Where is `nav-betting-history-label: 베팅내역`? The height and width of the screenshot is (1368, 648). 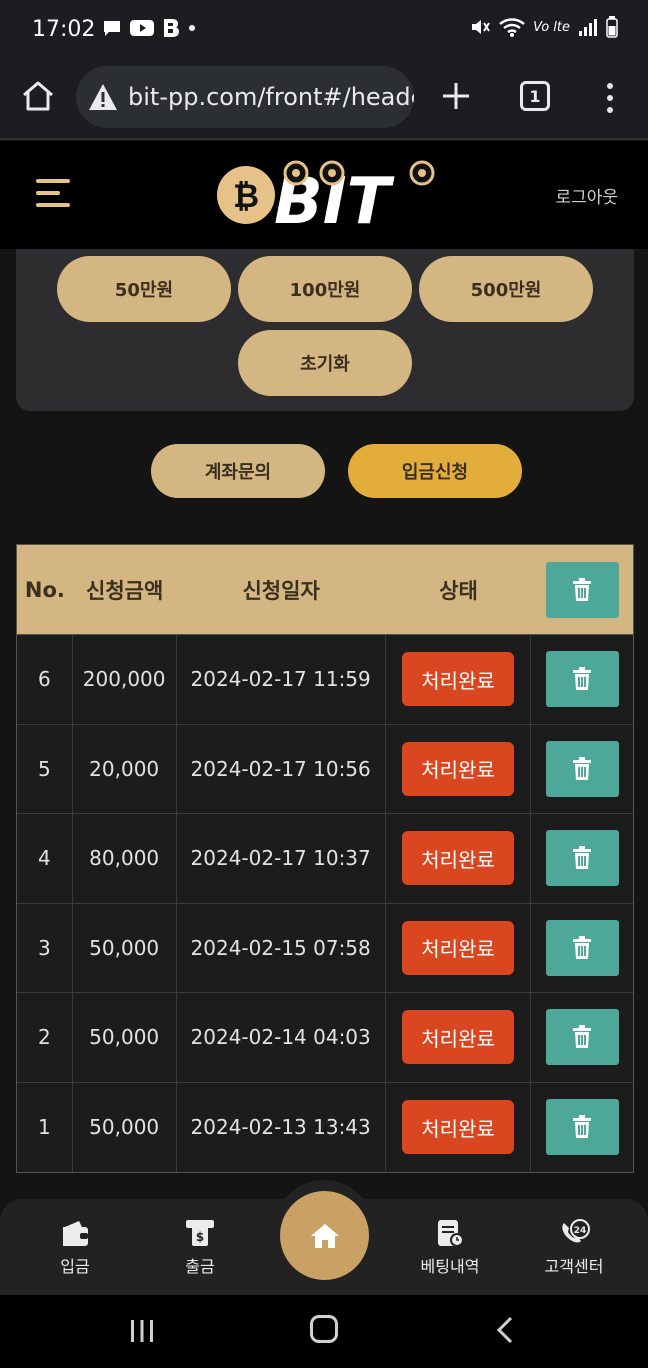
nav-betting-history-label: 베팅내역 is located at coordinates (450, 1266).